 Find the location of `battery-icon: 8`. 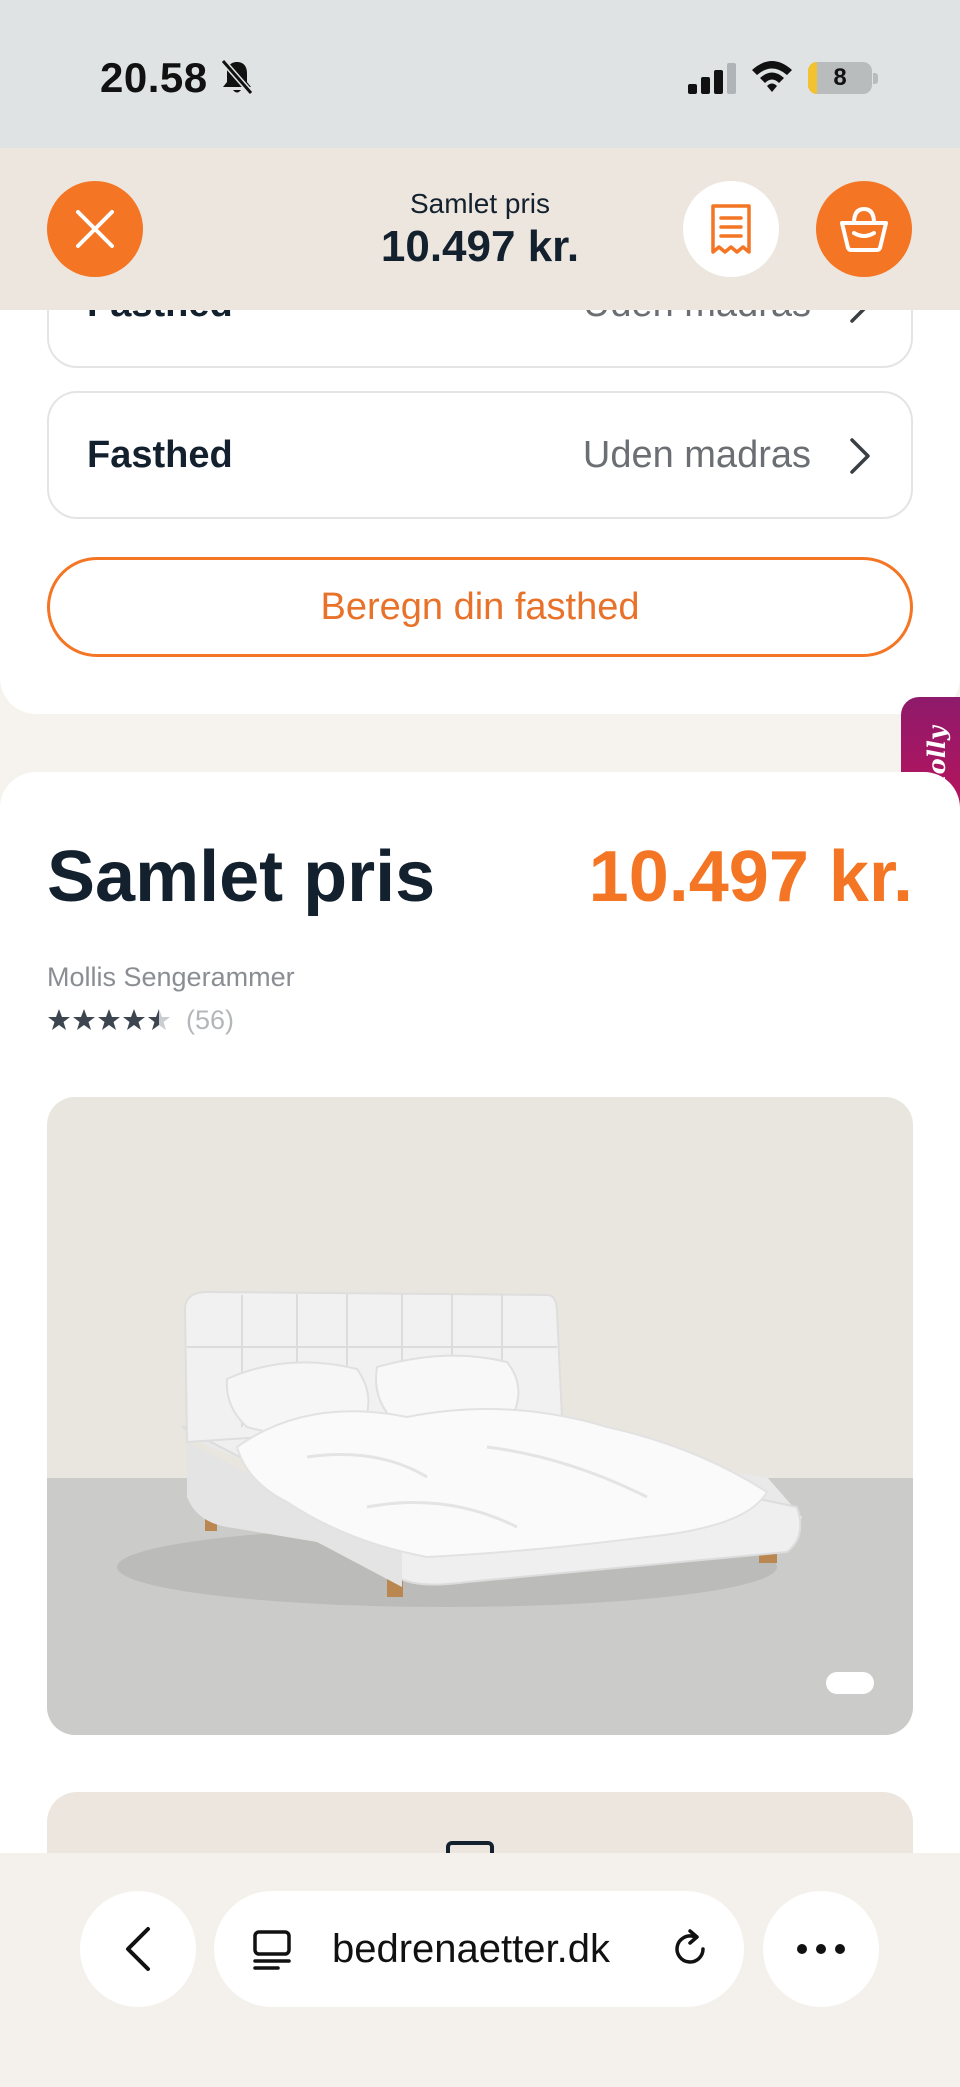

battery-icon: 8 is located at coordinates (840, 78).